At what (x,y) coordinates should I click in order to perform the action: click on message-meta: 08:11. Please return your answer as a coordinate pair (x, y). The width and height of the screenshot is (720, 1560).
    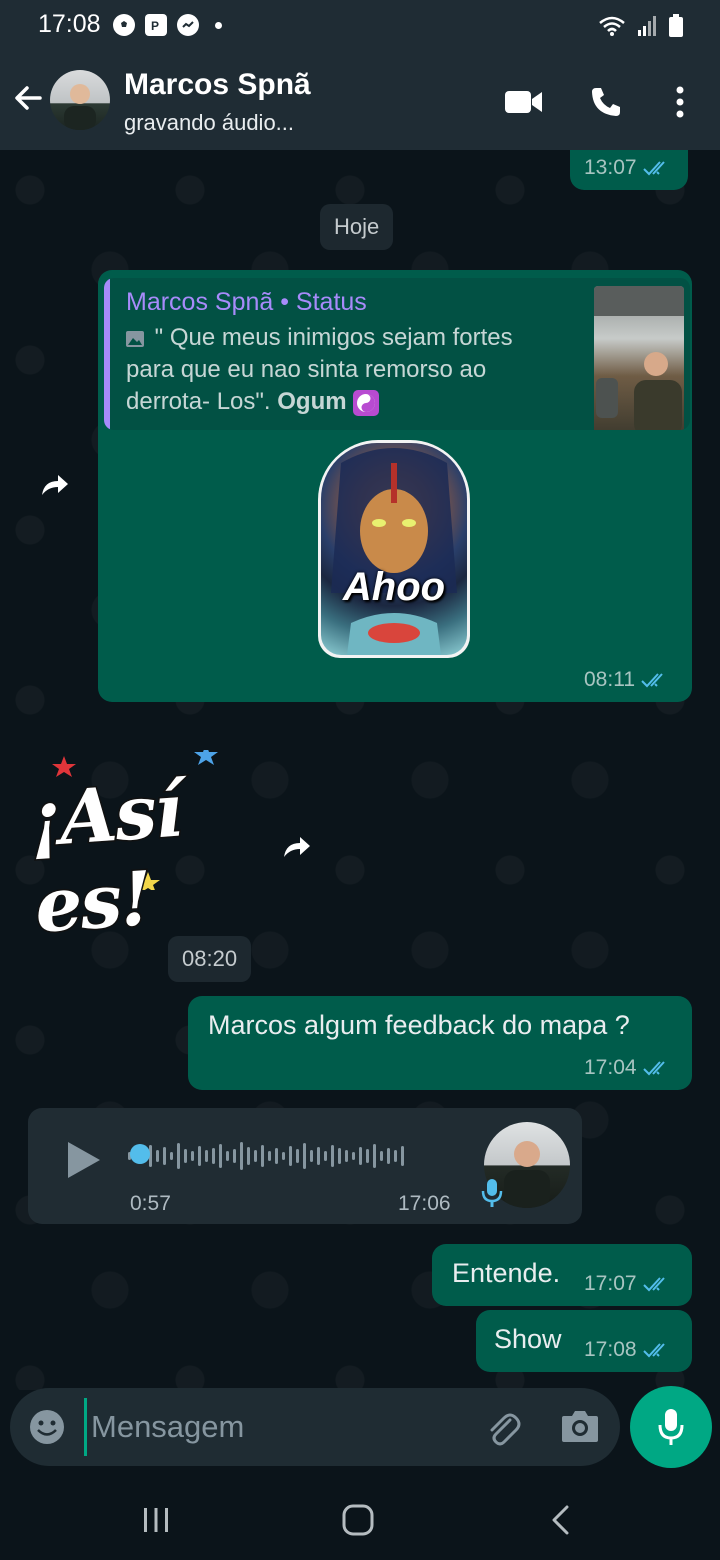
    Looking at the image, I should click on (627, 680).